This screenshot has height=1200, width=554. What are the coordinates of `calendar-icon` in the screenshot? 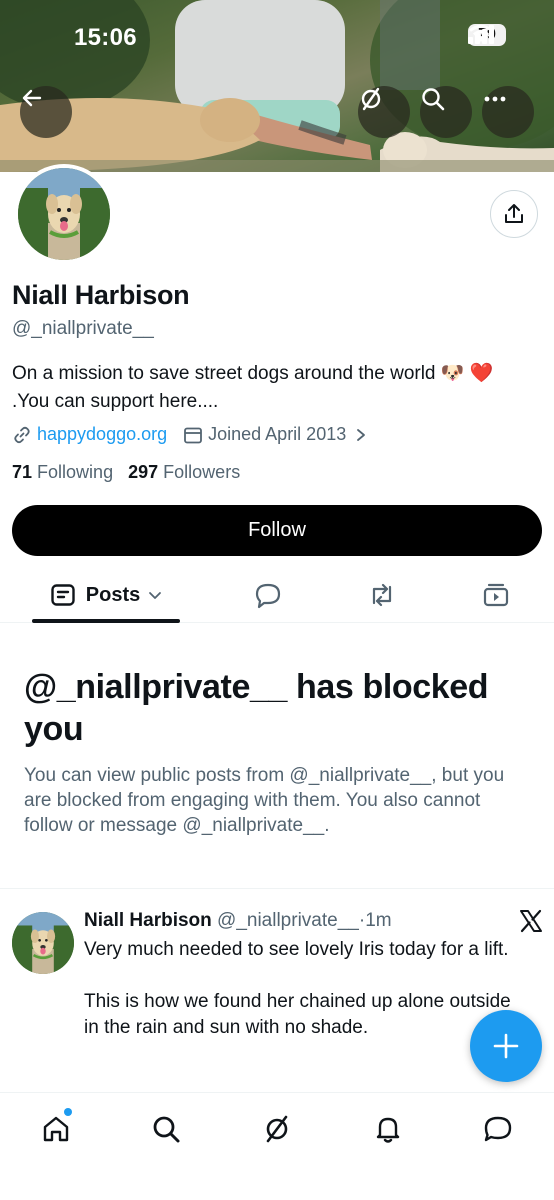 It's located at (193, 435).